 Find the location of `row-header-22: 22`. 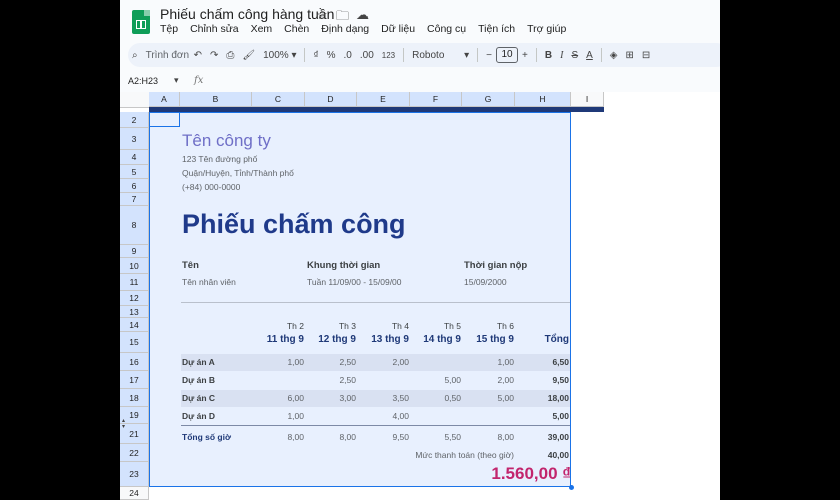

row-header-22: 22 is located at coordinates (134, 453).